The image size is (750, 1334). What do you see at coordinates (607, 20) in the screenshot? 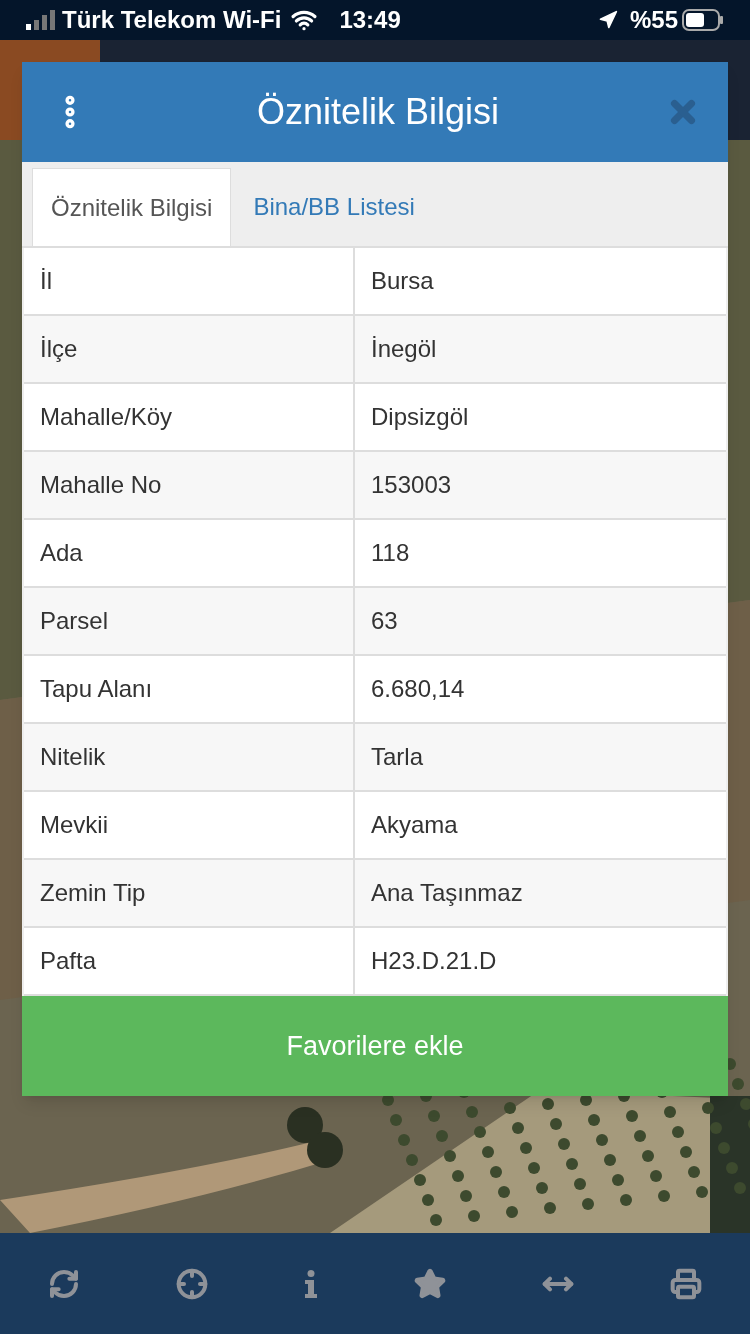
I see `location-icon` at bounding box center [607, 20].